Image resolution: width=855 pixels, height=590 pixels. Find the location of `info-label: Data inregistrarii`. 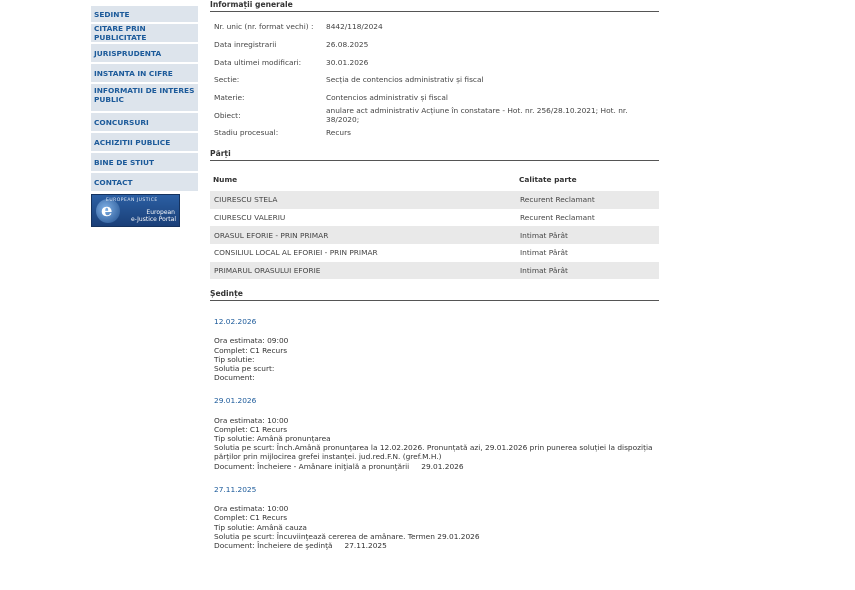

info-label: Data inregistrarii is located at coordinates (245, 45).